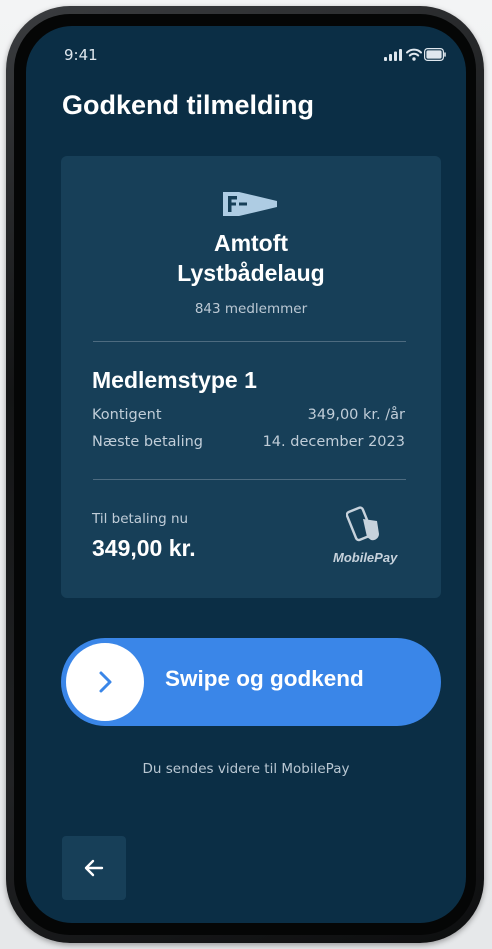 The image size is (492, 949). What do you see at coordinates (251, 243) in the screenshot?
I see `club-name-line1: Amtoft` at bounding box center [251, 243].